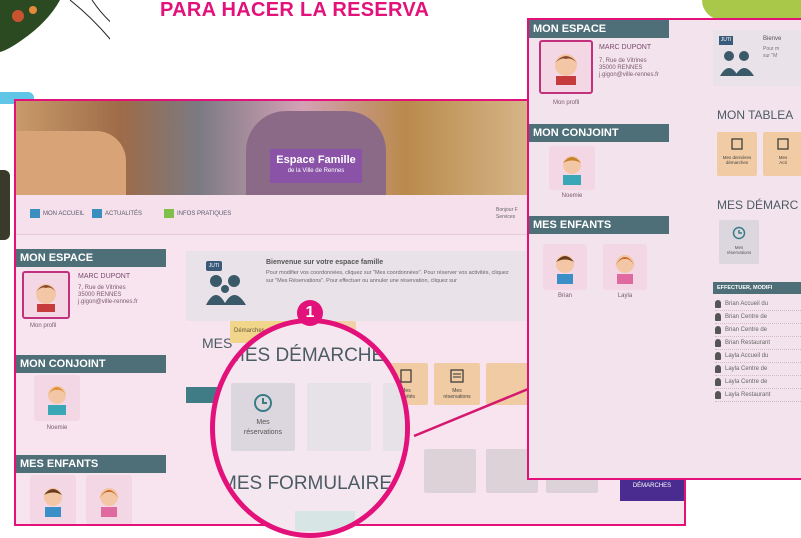 The image size is (801, 538). Describe the element at coordinates (748, 343) in the screenshot. I see `reservation-row-label: Brian Restaurant` at that location.